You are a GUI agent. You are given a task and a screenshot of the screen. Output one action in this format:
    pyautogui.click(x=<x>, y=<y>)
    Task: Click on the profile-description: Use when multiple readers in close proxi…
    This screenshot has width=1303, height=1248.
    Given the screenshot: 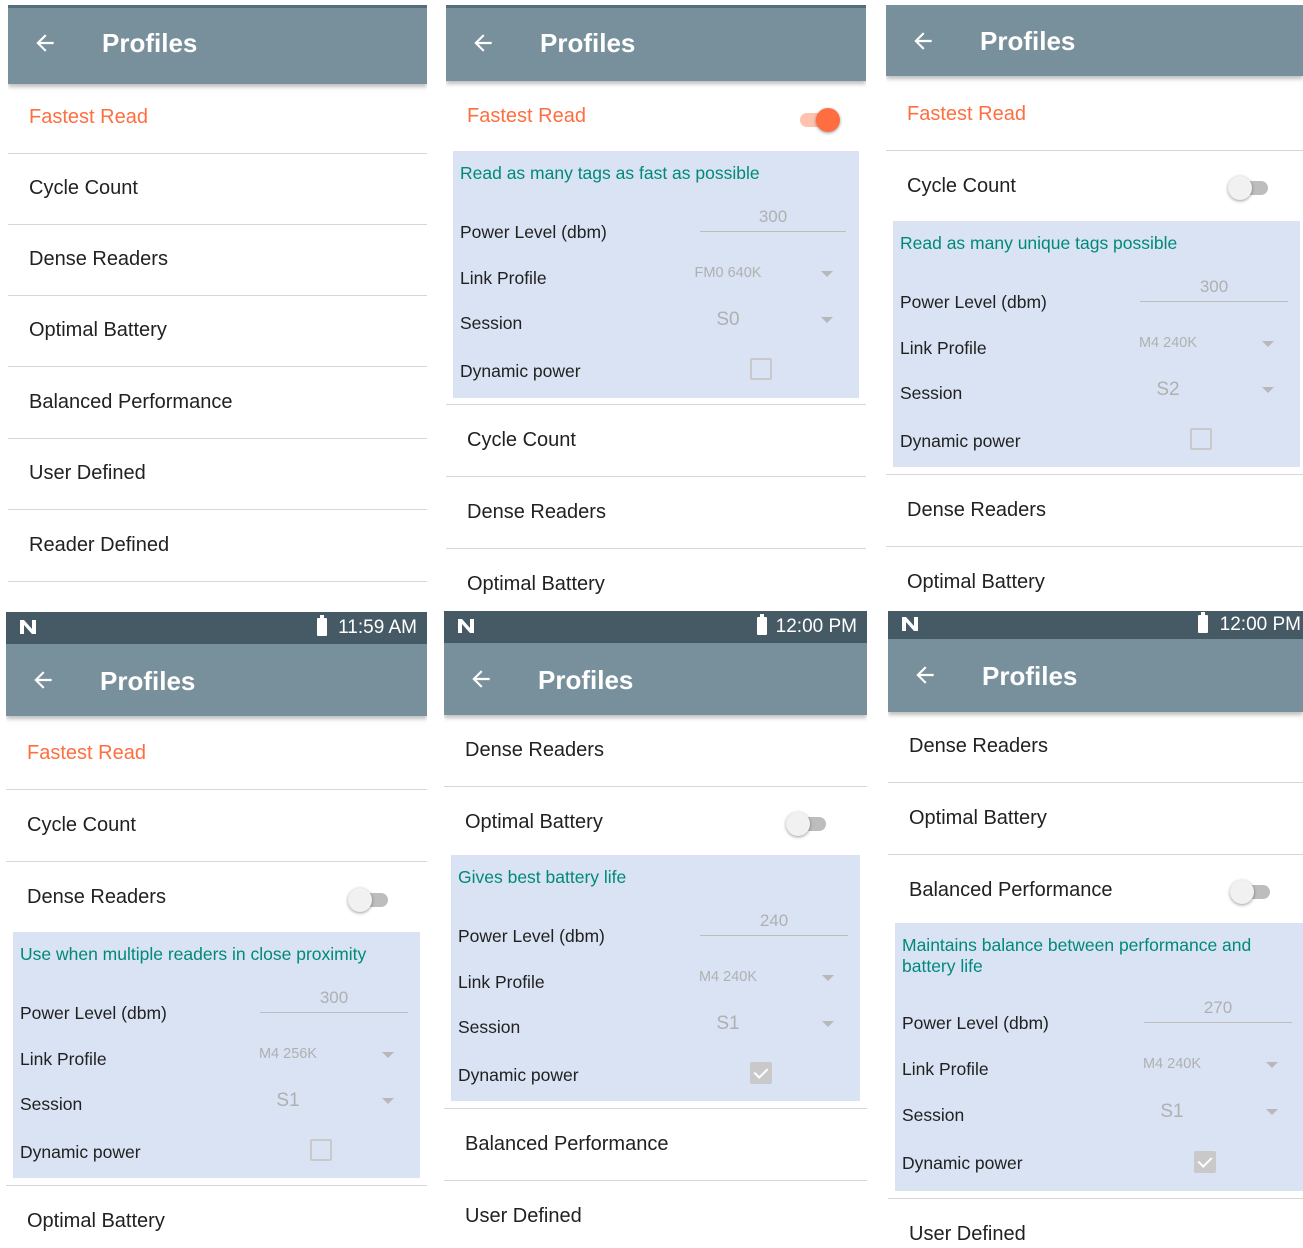 What is the action you would take?
    pyautogui.click(x=193, y=954)
    